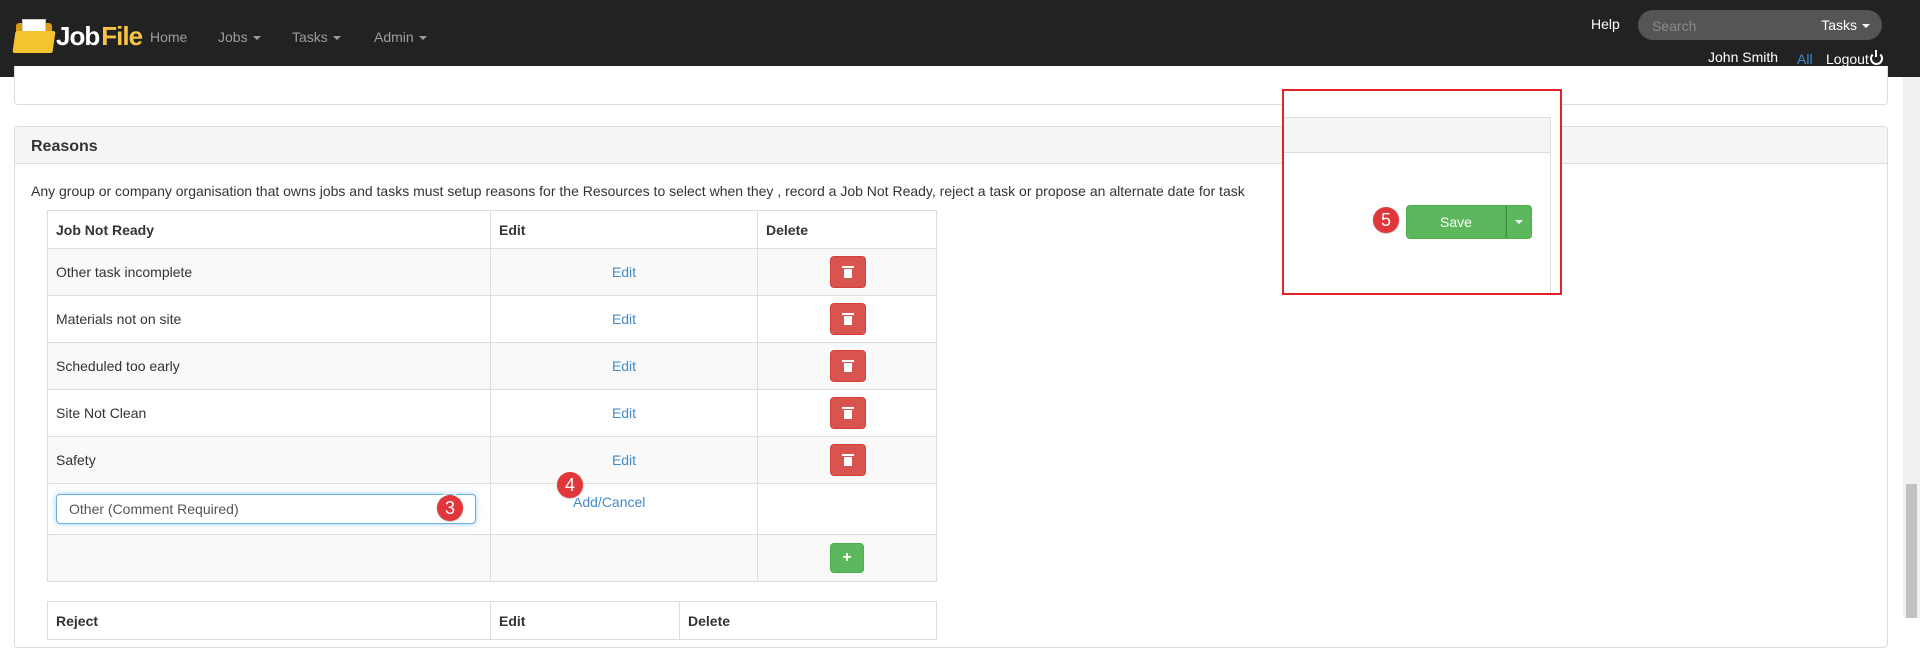 This screenshot has height=648, width=1920. Describe the element at coordinates (450, 508) in the screenshot. I see `step-badge-3: 3` at that location.